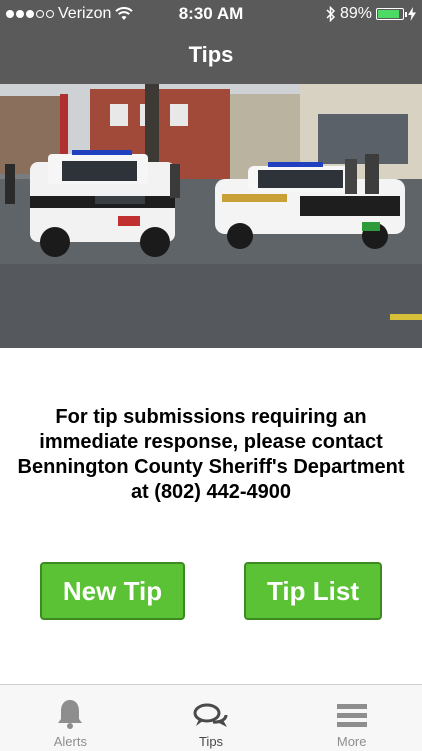 The height and width of the screenshot is (751, 422). What do you see at coordinates (112, 591) in the screenshot?
I see `new-tip-button: New Tip` at bounding box center [112, 591].